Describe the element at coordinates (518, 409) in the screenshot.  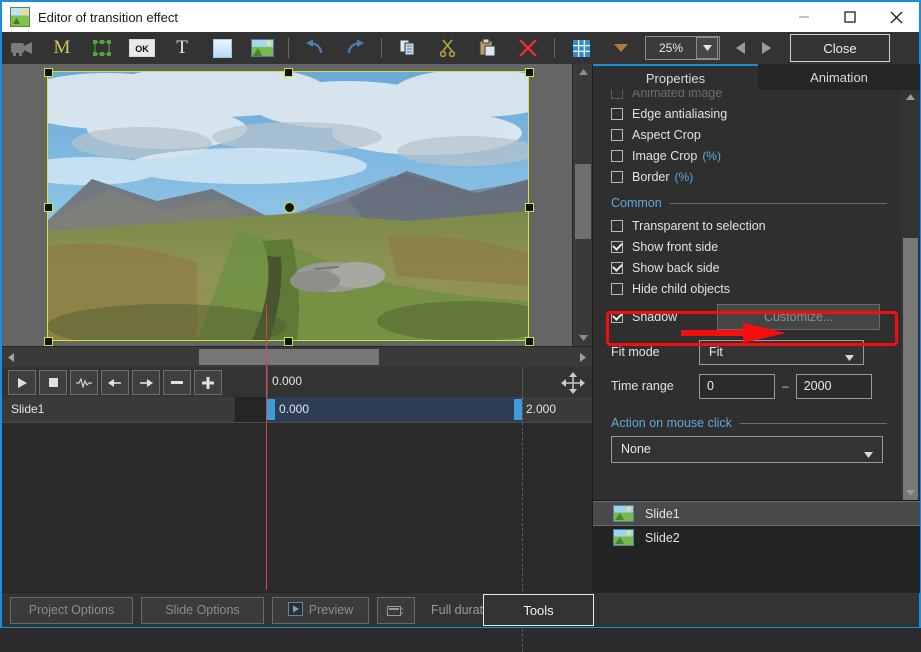
I see `clip-end-handle` at that location.